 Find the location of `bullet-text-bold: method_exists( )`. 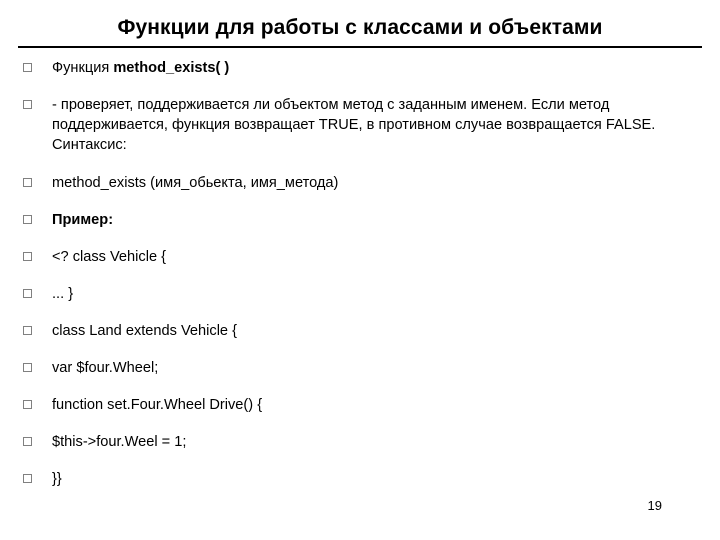

bullet-text-bold: method_exists( ) is located at coordinates (171, 68).